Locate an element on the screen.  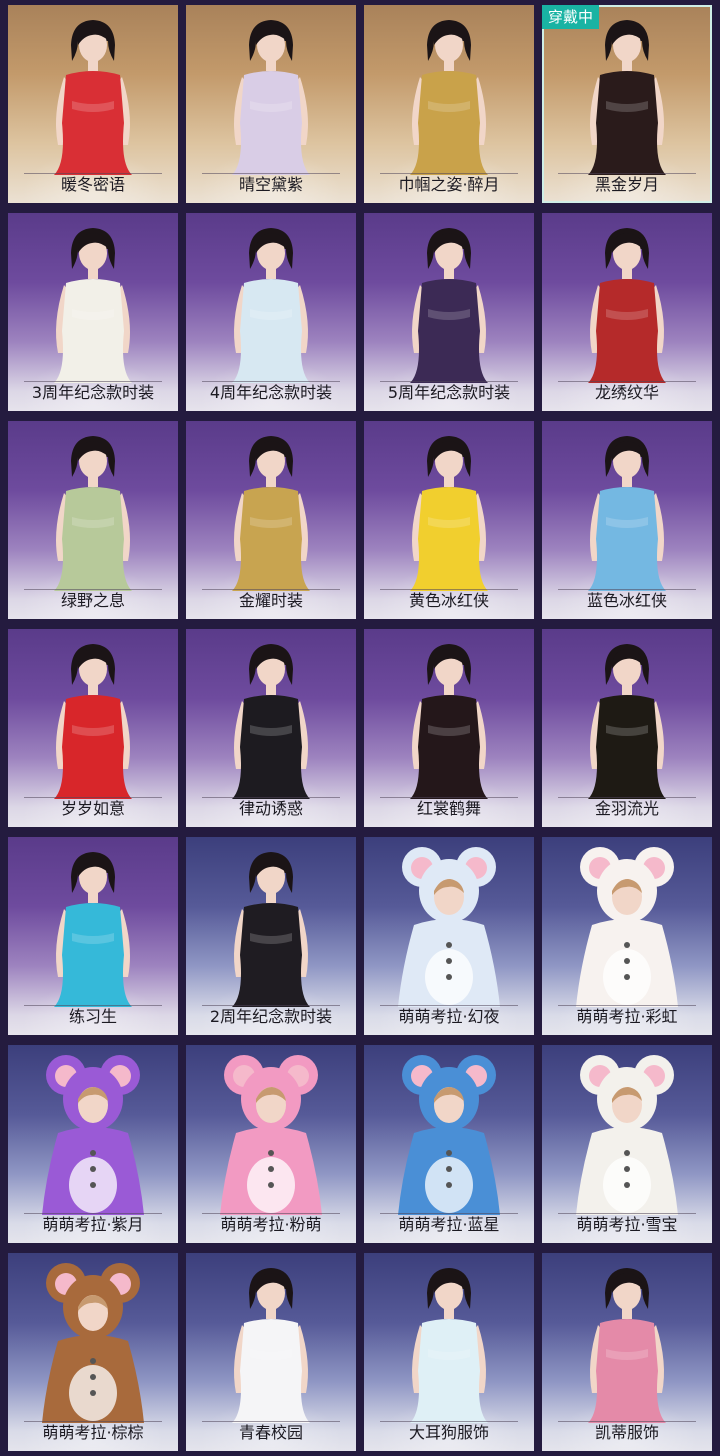
outfit-card: 凯蒂服饰 is located at coordinates (627, 1352).